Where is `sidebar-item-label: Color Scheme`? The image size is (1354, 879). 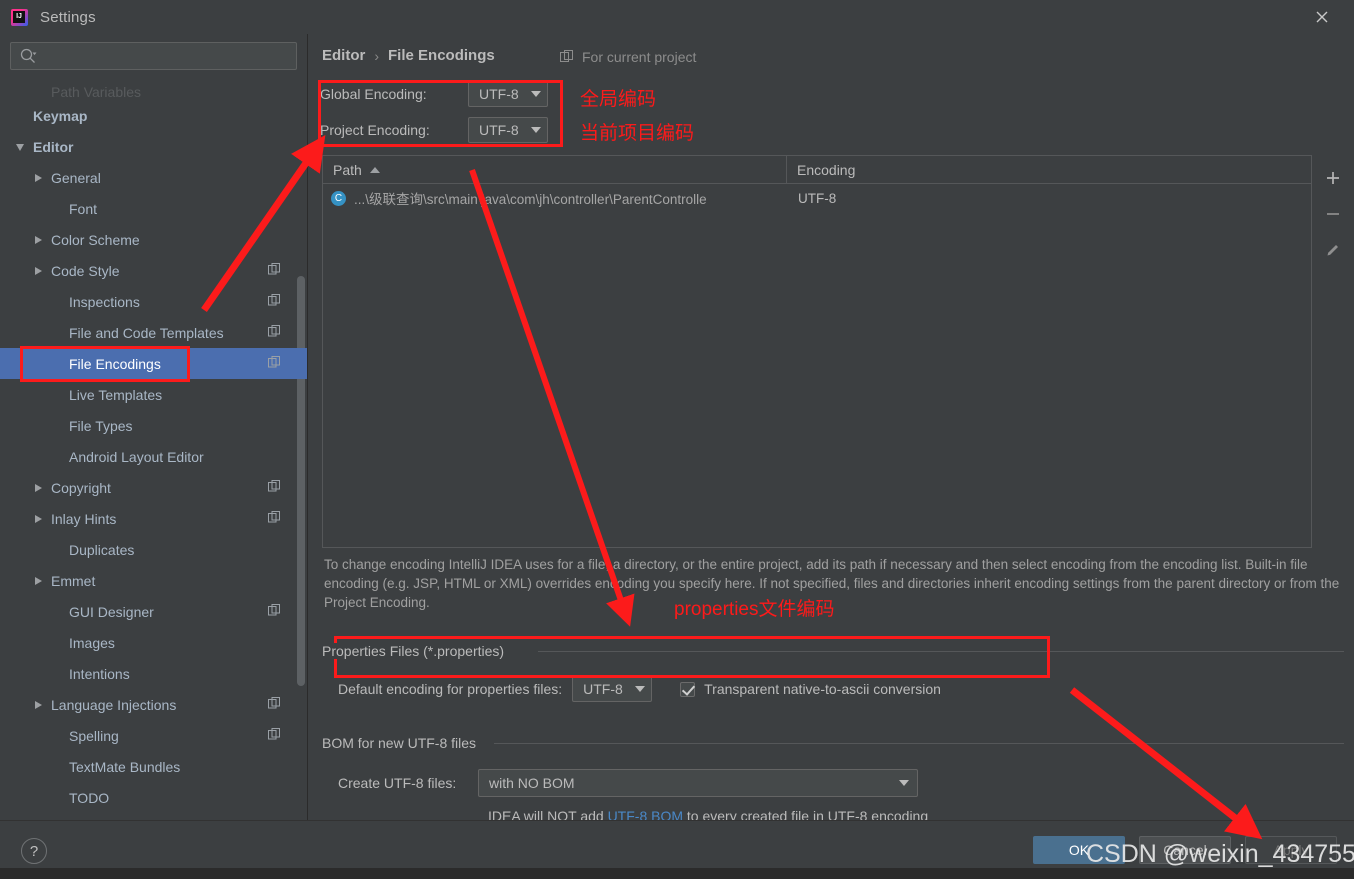
sidebar-item-label: Color Scheme is located at coordinates (95, 239).